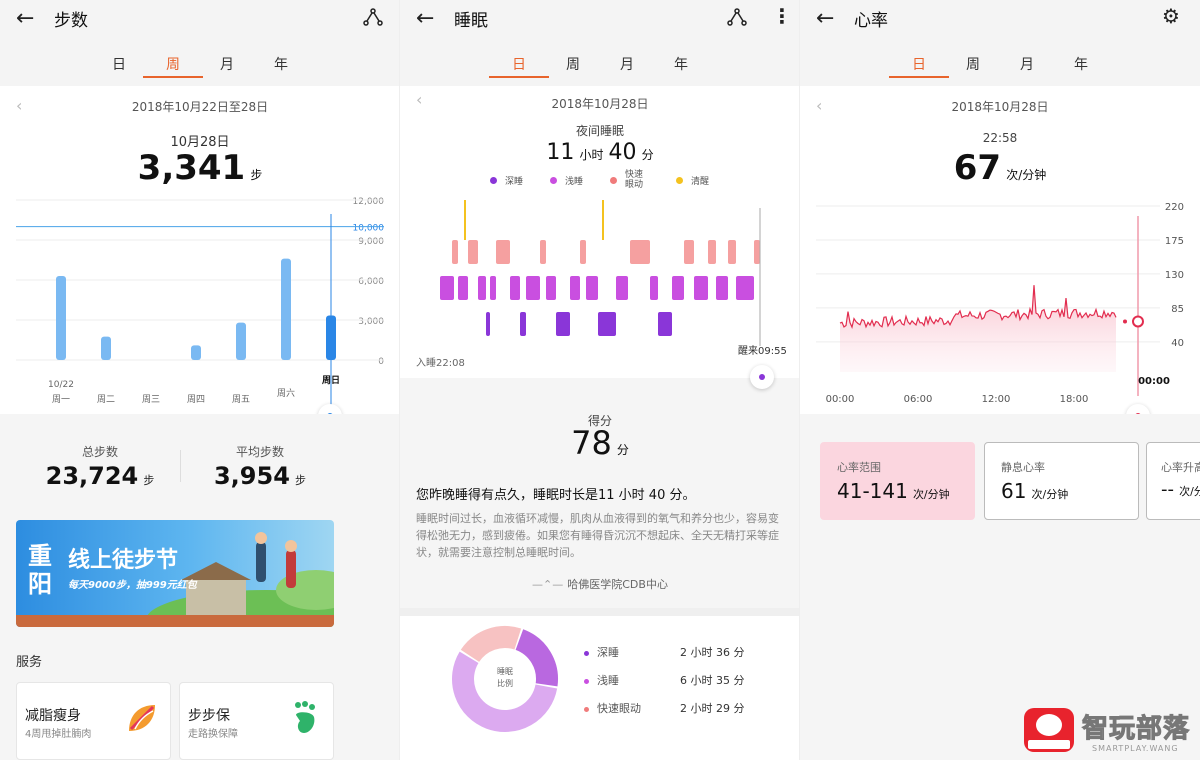 The image size is (1200, 760). I want to click on period-tabs: 日 周 月 年, so click(1000, 67).